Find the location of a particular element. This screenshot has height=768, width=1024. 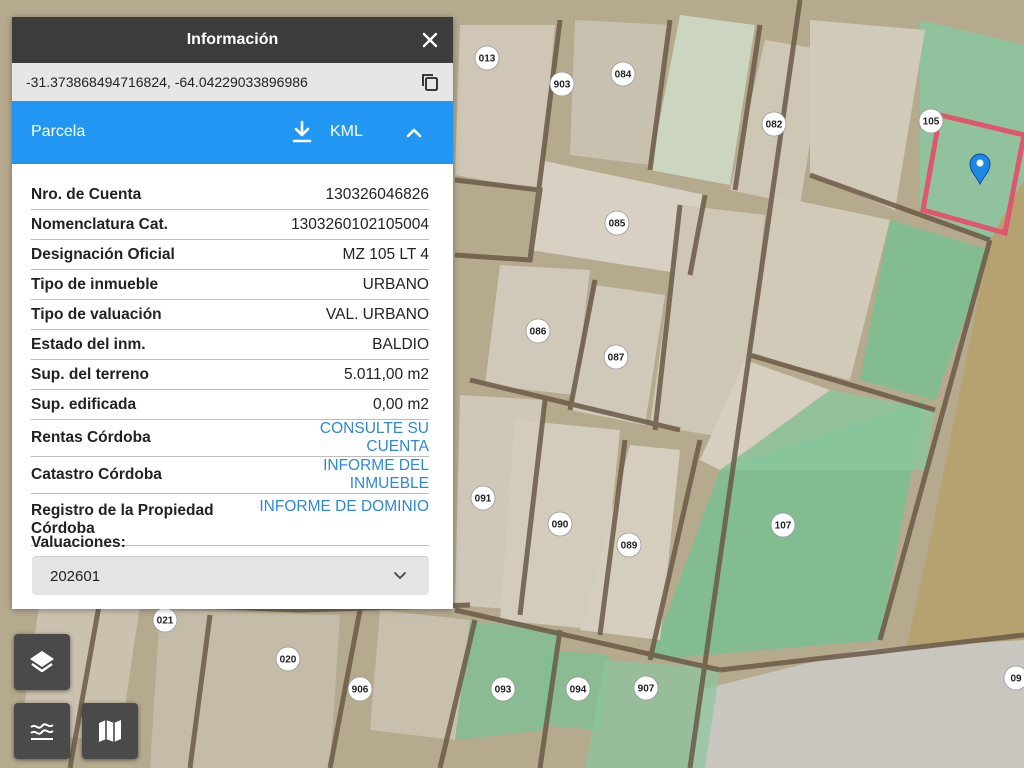

lot-label: 013 is located at coordinates (487, 58).